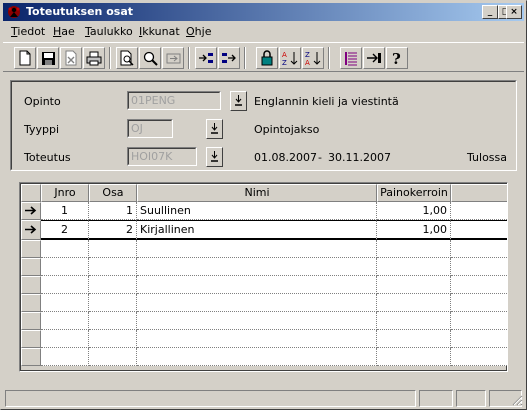 The width and height of the screenshot is (527, 410). I want to click on menu-tiedot: Tiedot, so click(28, 31).